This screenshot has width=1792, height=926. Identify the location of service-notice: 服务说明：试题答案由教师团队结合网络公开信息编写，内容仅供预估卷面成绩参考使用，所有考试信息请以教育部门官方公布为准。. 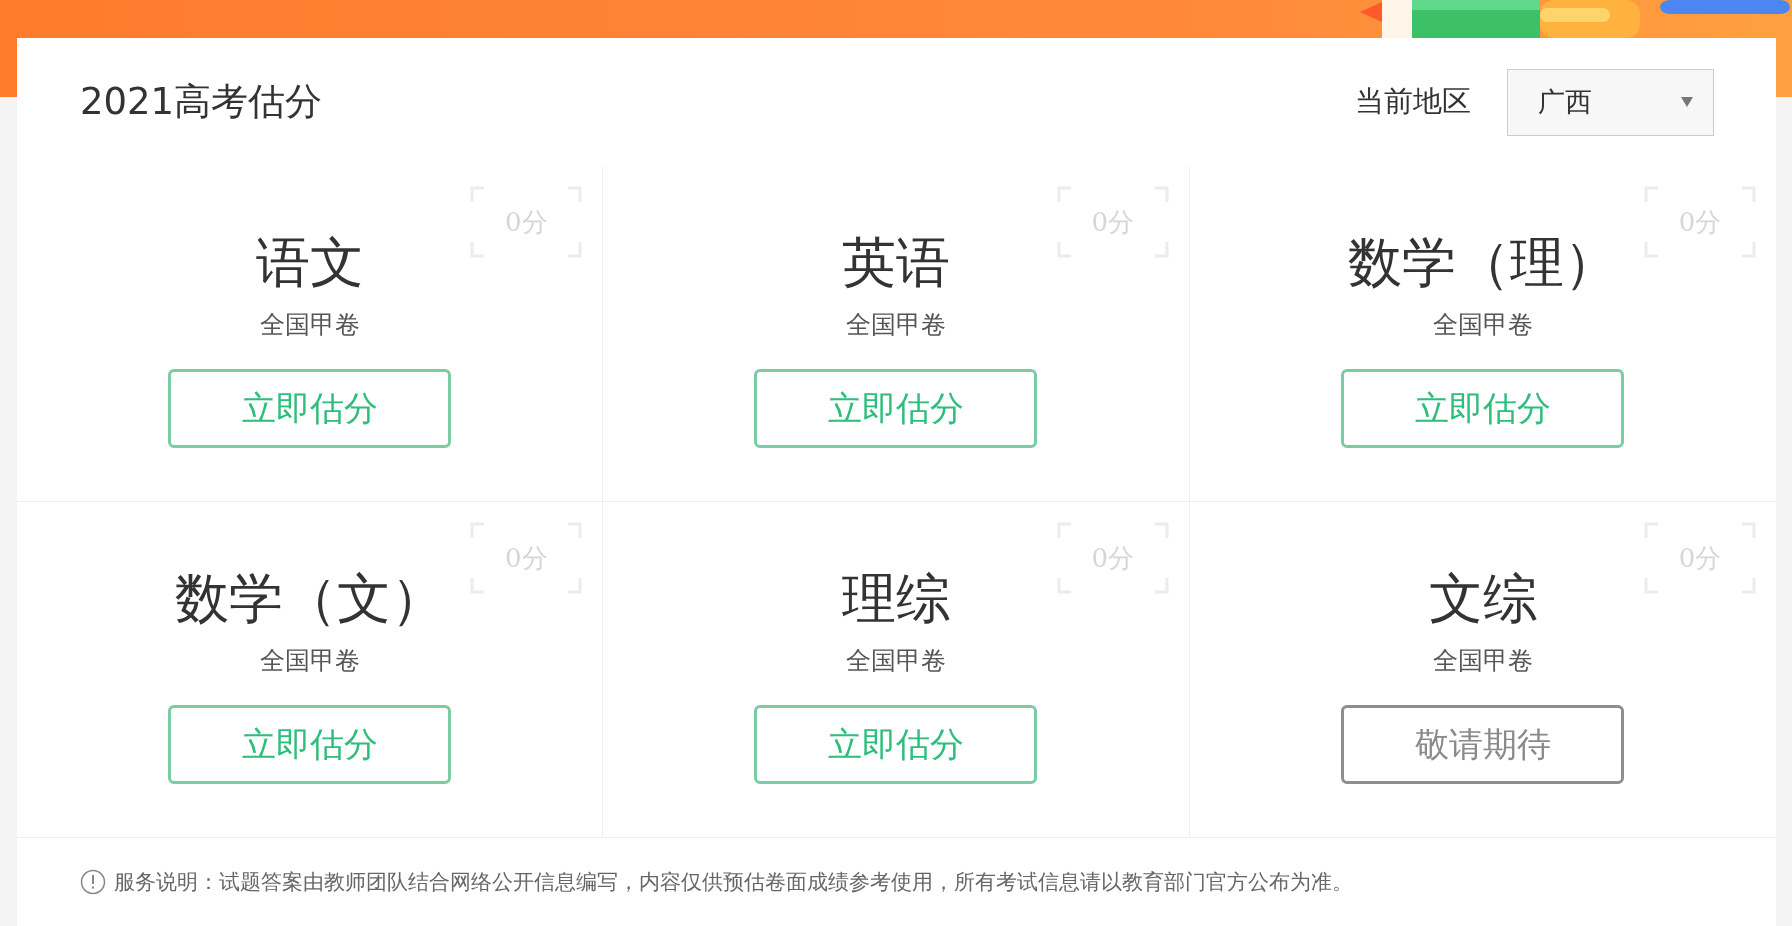
(733, 882).